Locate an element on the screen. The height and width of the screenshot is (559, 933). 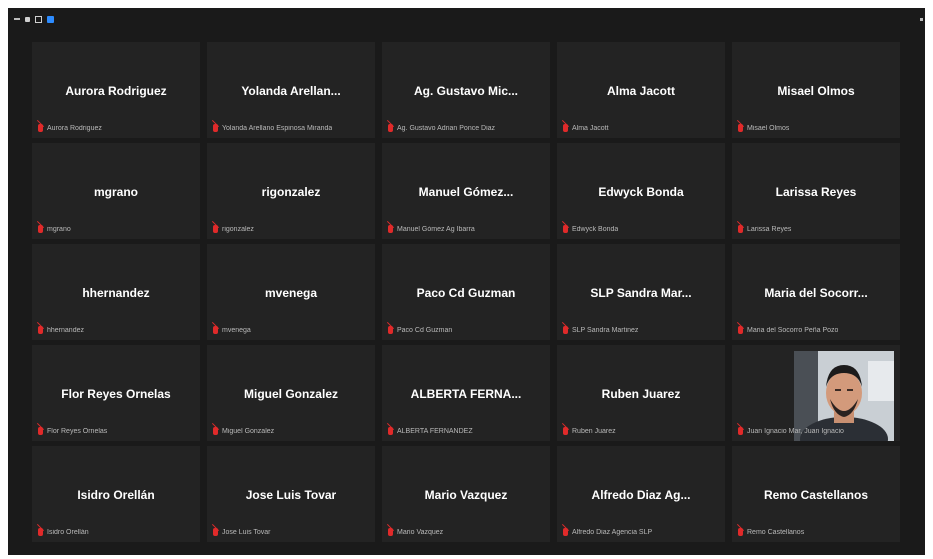
participant-tile: Manuel Gómez... Manuel Gómez Ag Ibarra is located at coordinates (466, 191).